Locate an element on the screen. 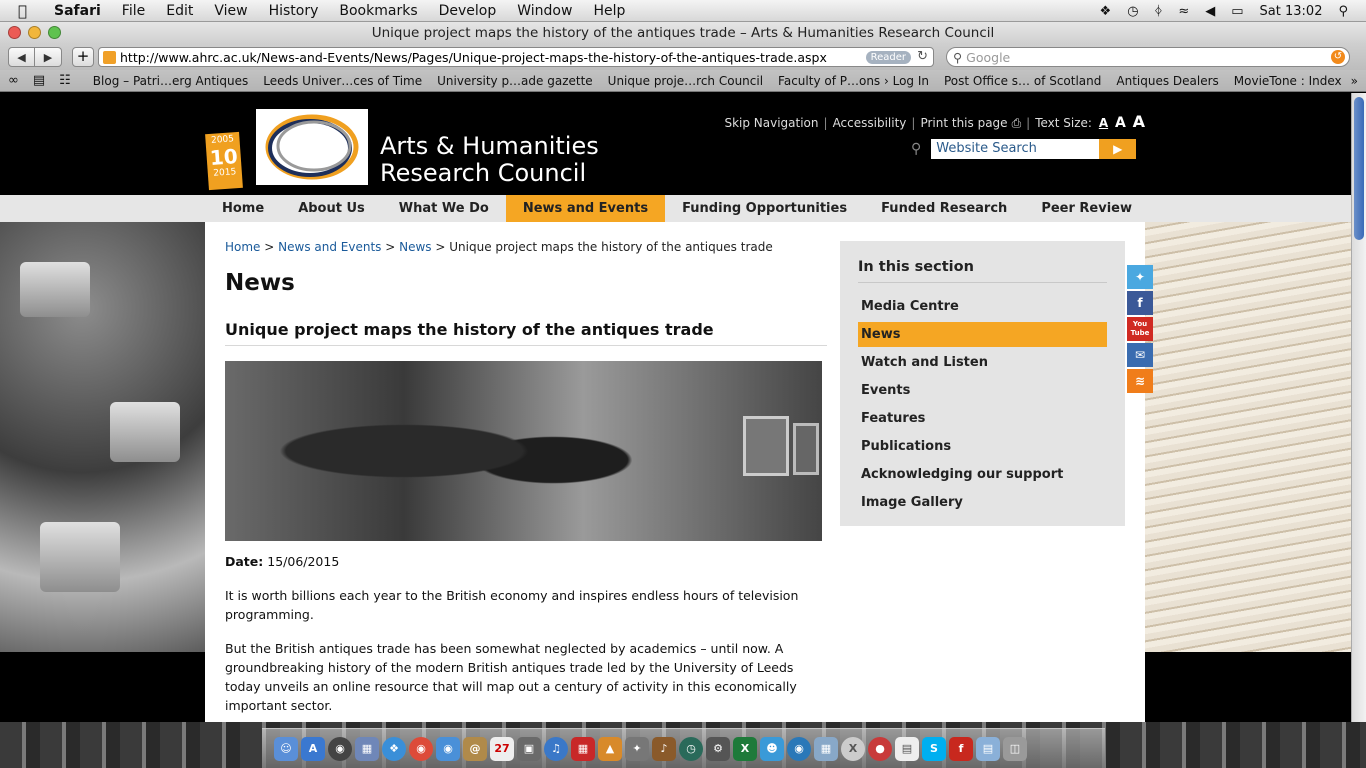  sidebar-item-publications: Publications is located at coordinates (982, 446).